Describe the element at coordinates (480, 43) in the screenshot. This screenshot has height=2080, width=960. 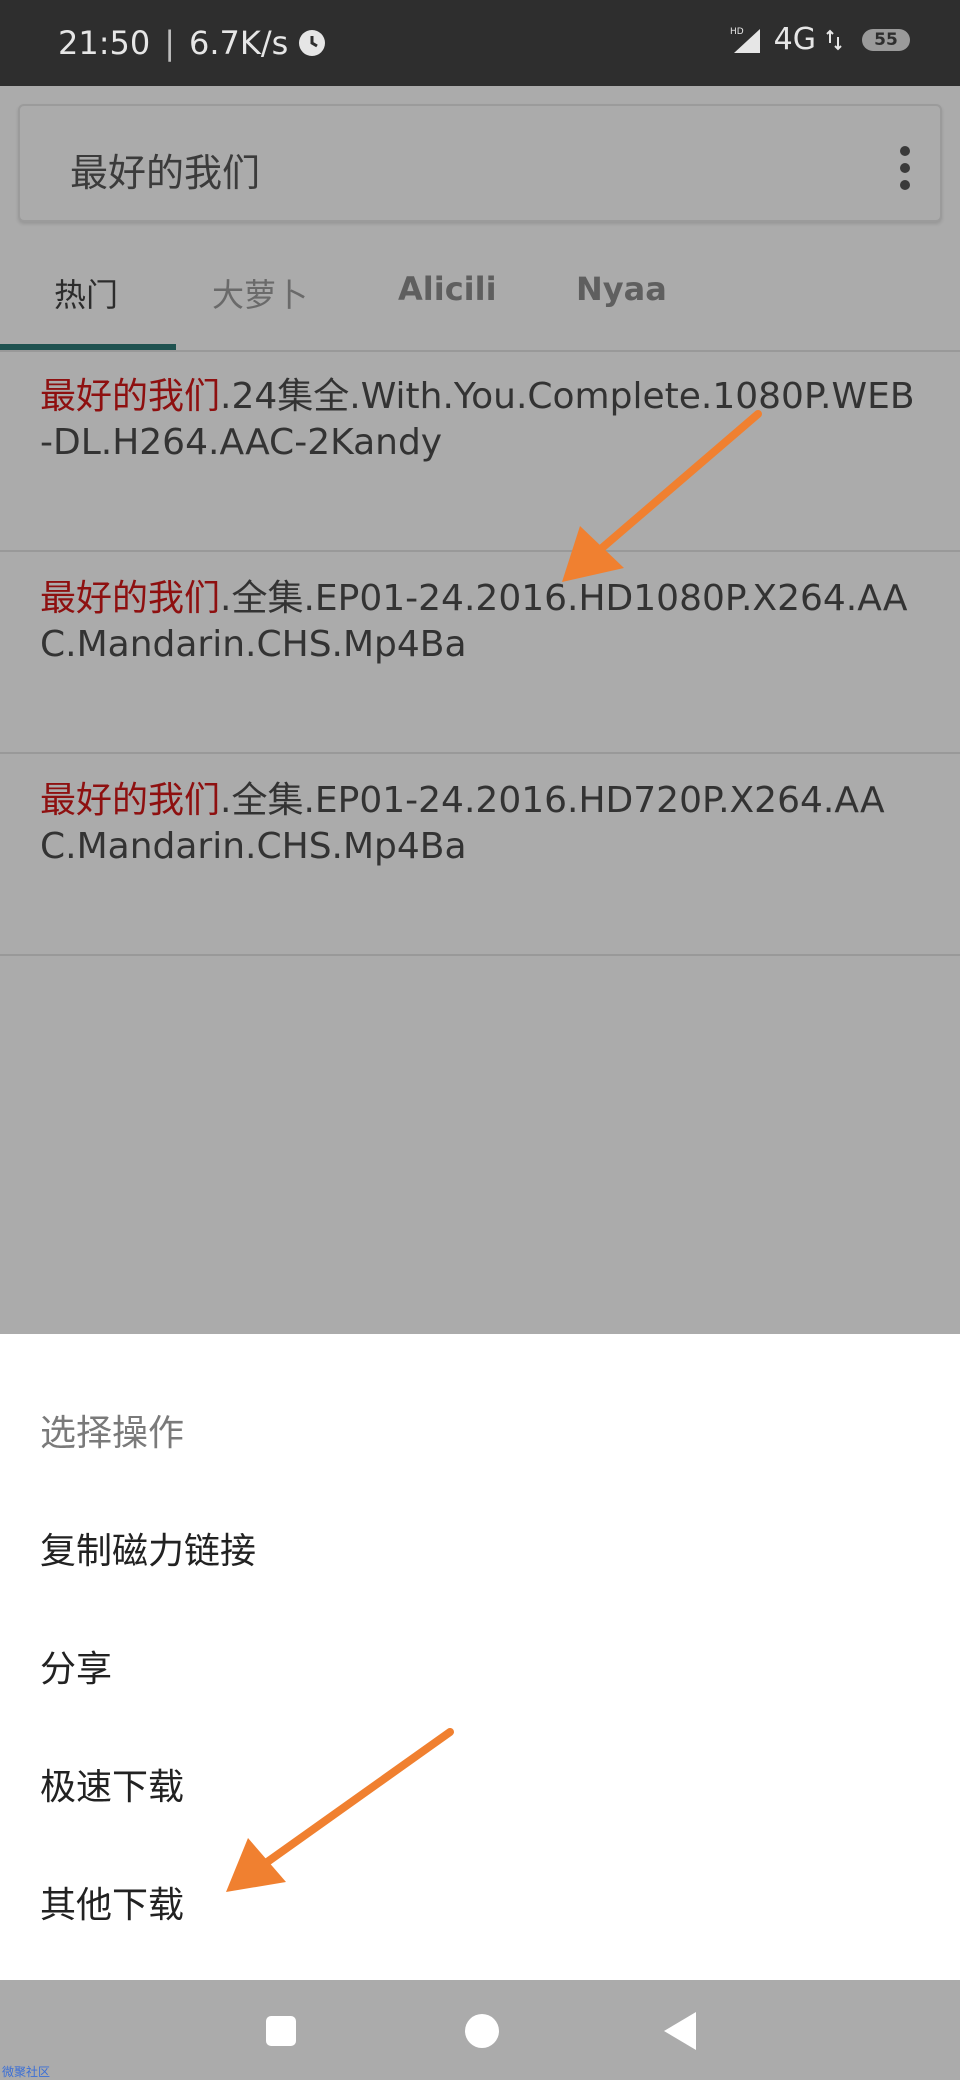
I see `status-bar: 21:50 | 6.7K/s HD 4G 55` at that location.